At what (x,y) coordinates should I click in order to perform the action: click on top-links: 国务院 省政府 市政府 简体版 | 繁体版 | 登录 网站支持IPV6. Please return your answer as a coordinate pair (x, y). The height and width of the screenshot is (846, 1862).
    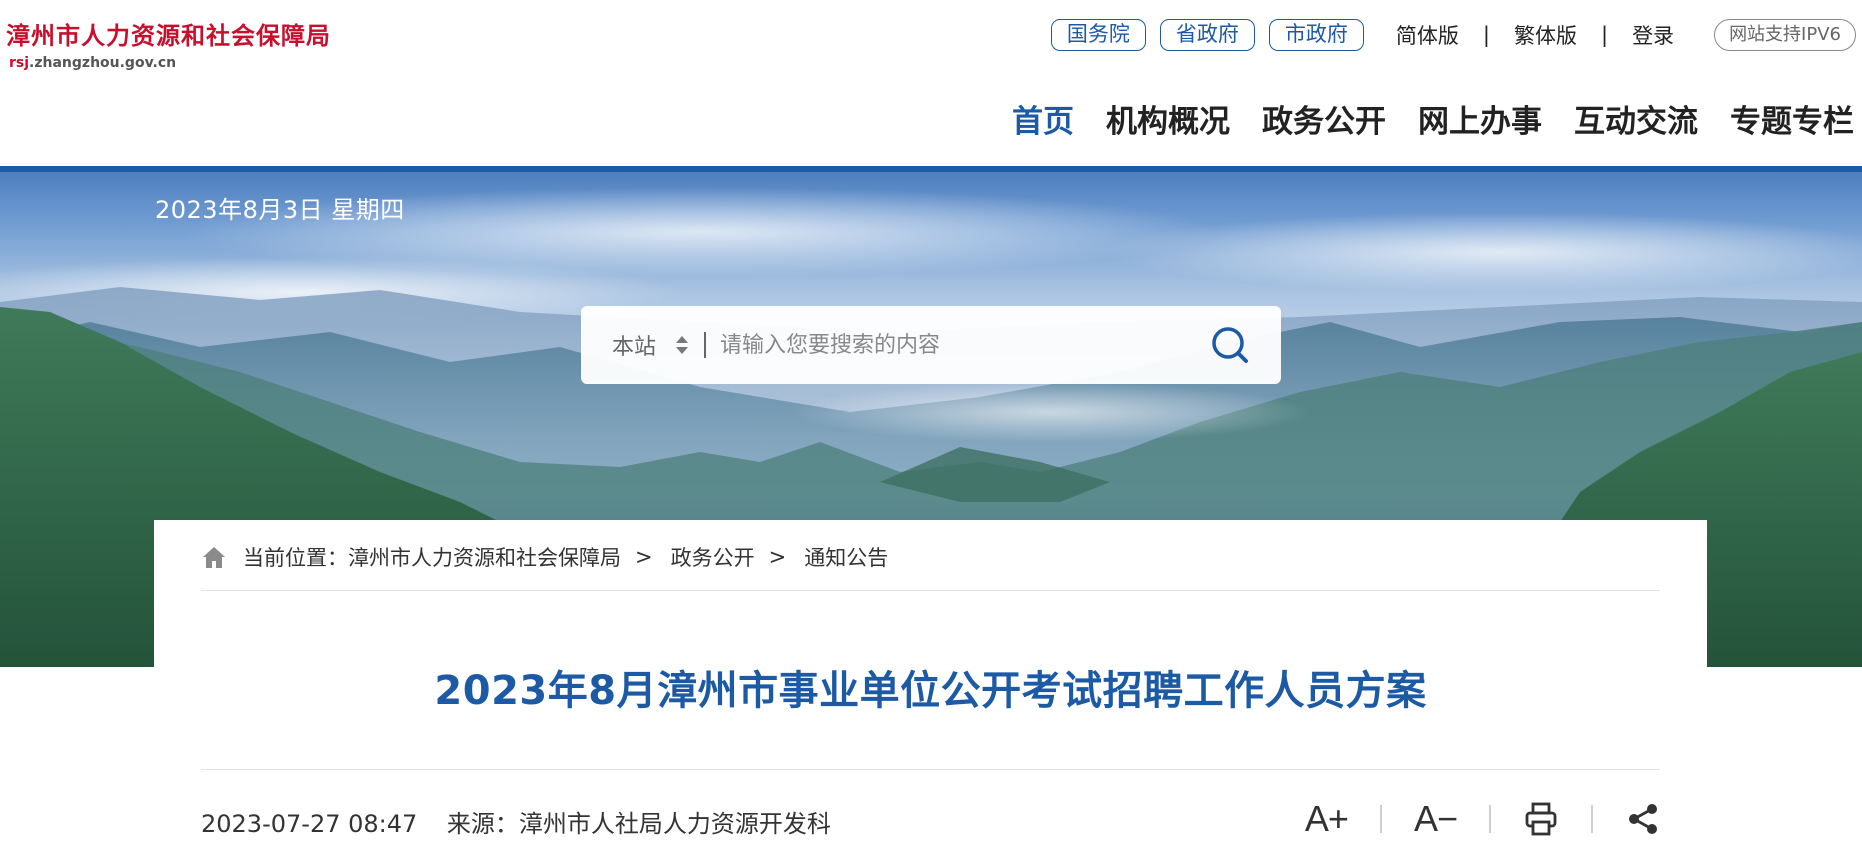
    Looking at the image, I should click on (1453, 35).